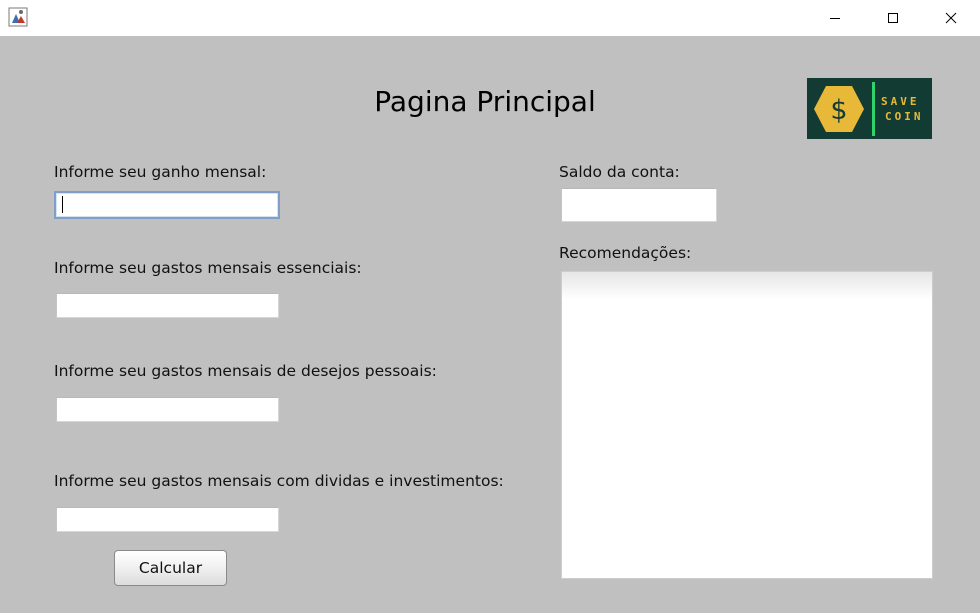 This screenshot has height=613, width=980. Describe the element at coordinates (625, 253) in the screenshot. I see `recommendations-label: Recomendações:` at that location.